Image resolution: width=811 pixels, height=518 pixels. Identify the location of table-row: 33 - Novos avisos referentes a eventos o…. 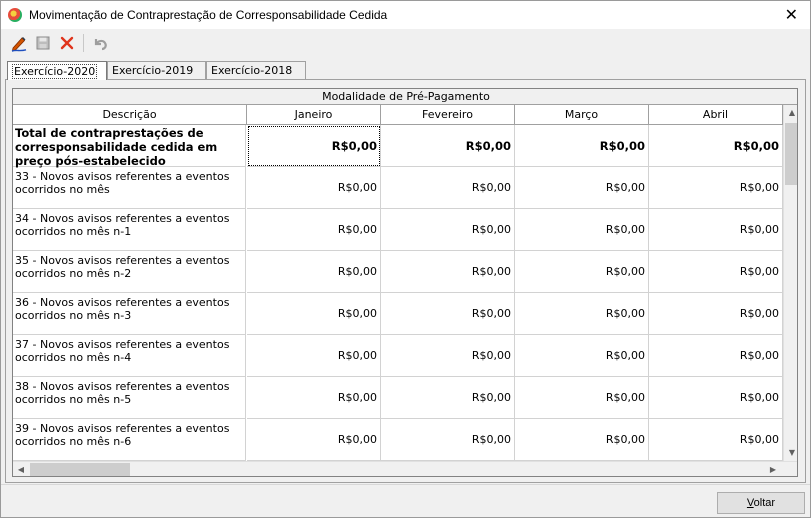
(398, 188).